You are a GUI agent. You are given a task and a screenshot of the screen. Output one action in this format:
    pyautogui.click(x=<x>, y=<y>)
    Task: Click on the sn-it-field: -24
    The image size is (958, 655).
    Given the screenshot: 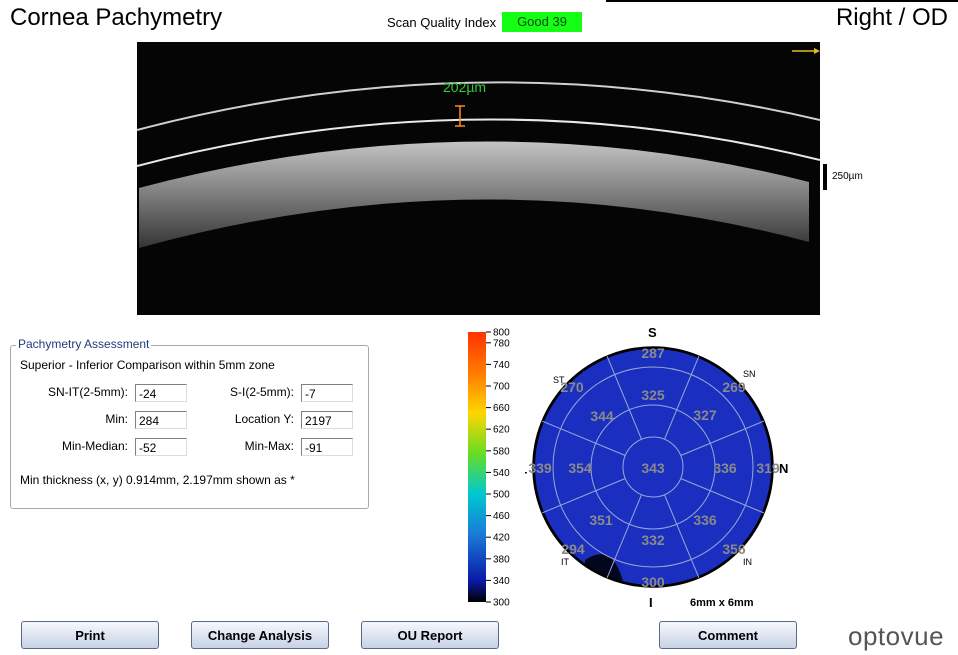 What is the action you would take?
    pyautogui.click(x=161, y=393)
    